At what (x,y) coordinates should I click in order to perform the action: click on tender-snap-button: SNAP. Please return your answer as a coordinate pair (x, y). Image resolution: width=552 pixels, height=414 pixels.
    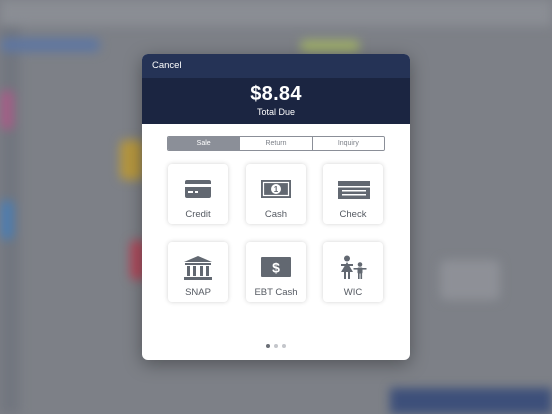
    Looking at the image, I should click on (198, 272).